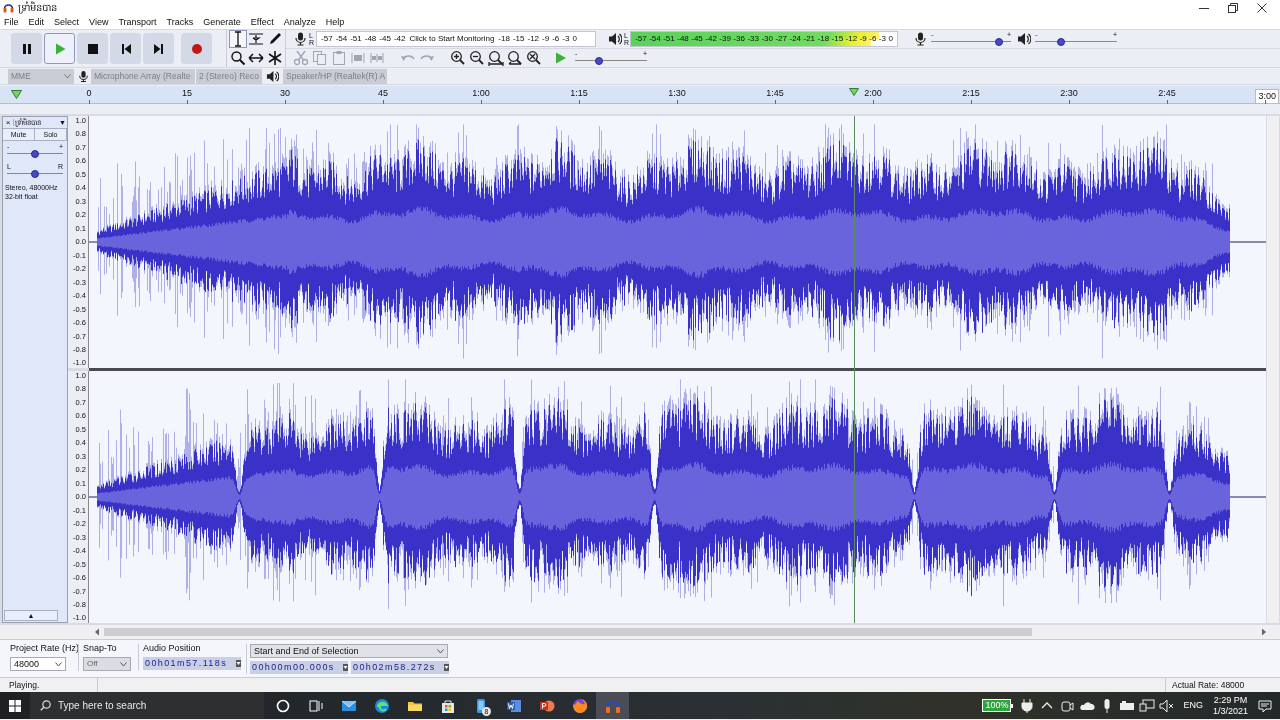  I want to click on meter-tick-label: -18, so click(504, 39).